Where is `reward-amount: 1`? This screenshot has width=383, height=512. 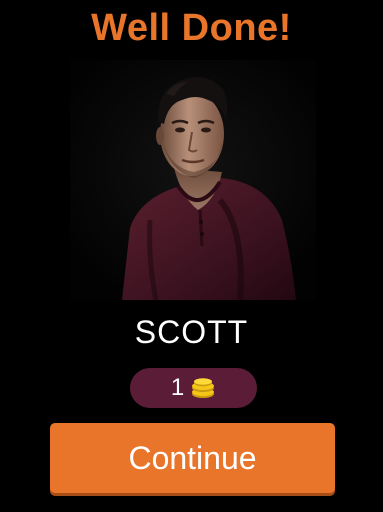
reward-amount: 1 is located at coordinates (177, 387).